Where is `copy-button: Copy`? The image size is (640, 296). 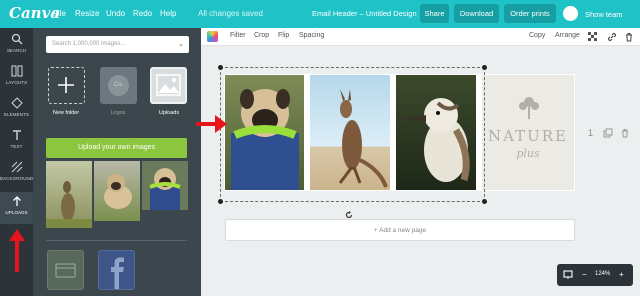 copy-button: Copy is located at coordinates (537, 35).